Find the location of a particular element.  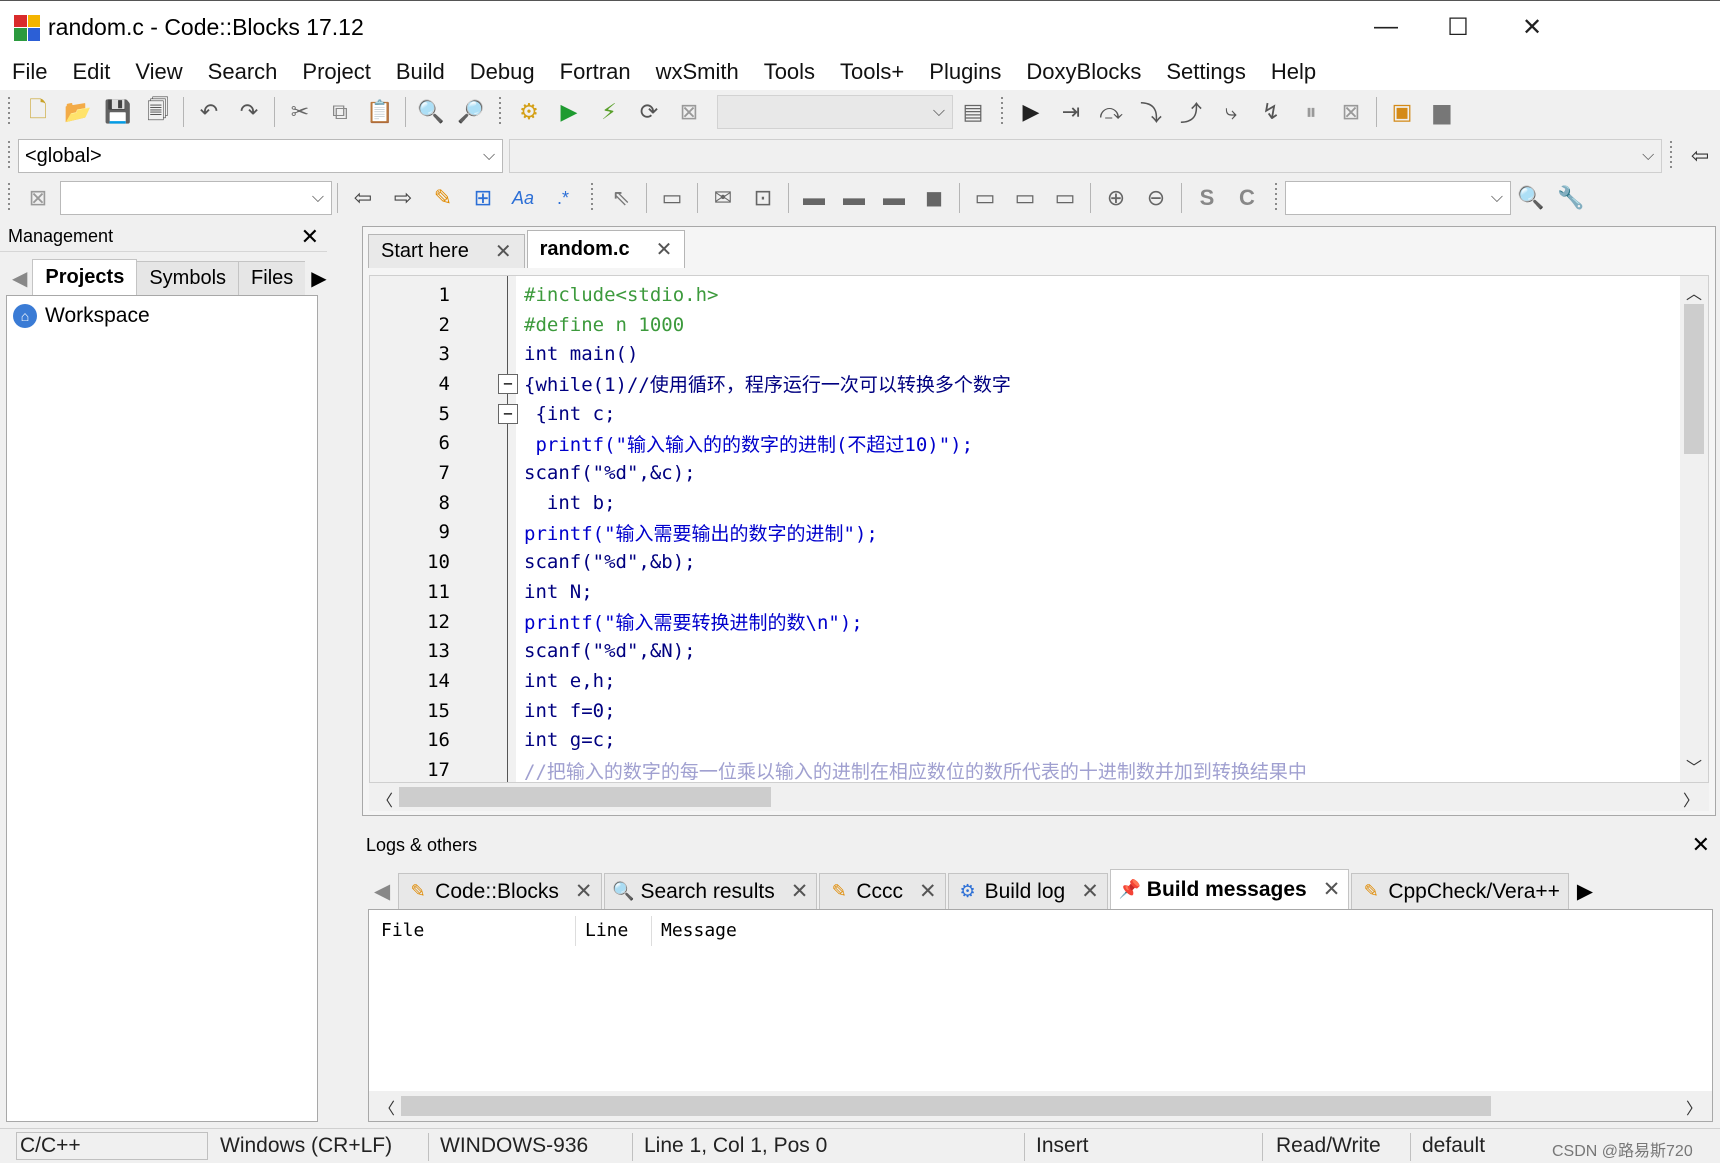

next-line-icon: ⤼ is located at coordinates (1111, 112).